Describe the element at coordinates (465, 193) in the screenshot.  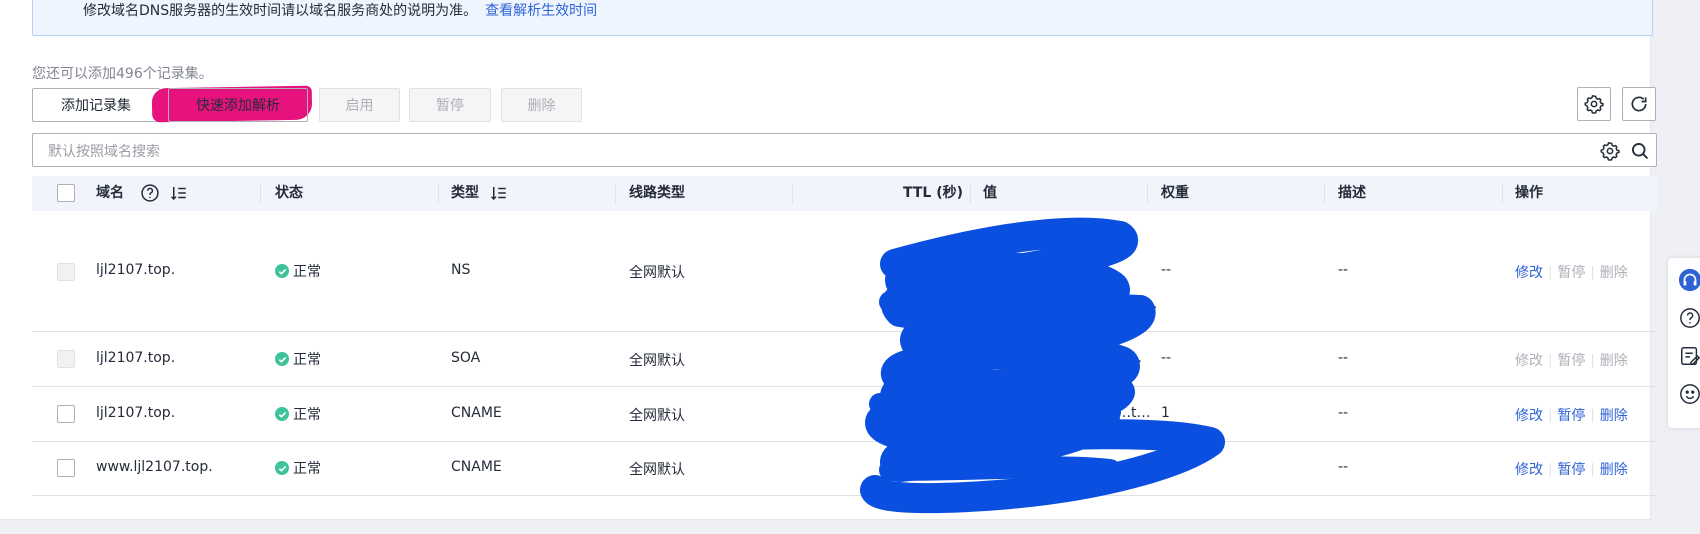
I see `col-type: 类型` at that location.